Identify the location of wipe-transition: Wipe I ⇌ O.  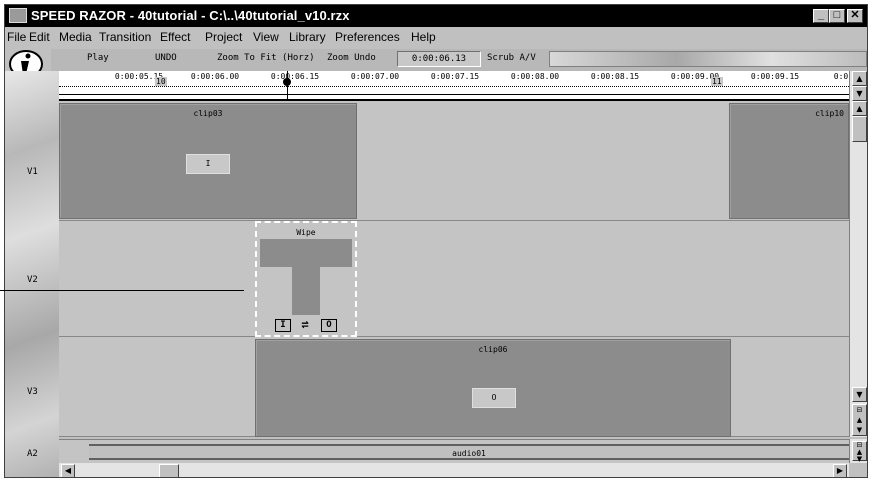
(306, 279).